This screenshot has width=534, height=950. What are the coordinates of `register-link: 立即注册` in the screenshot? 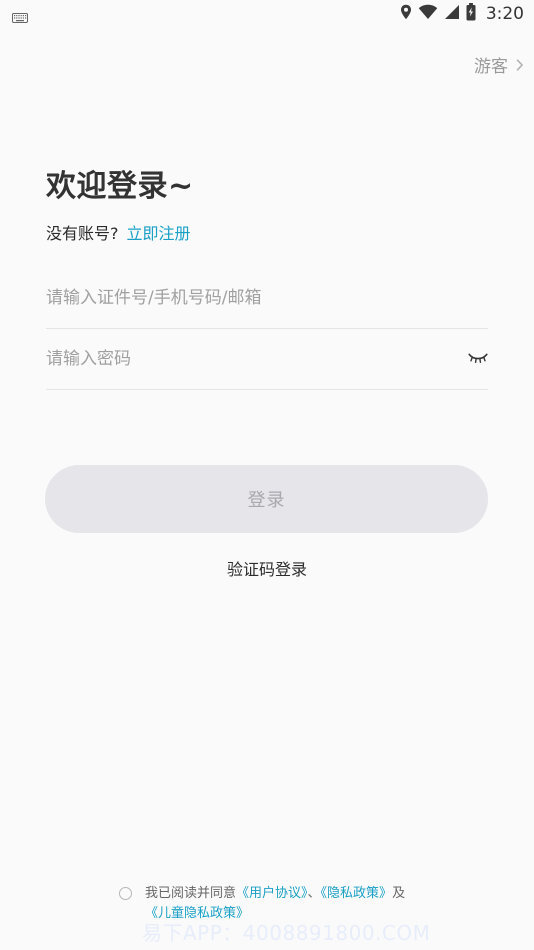 It's located at (159, 232).